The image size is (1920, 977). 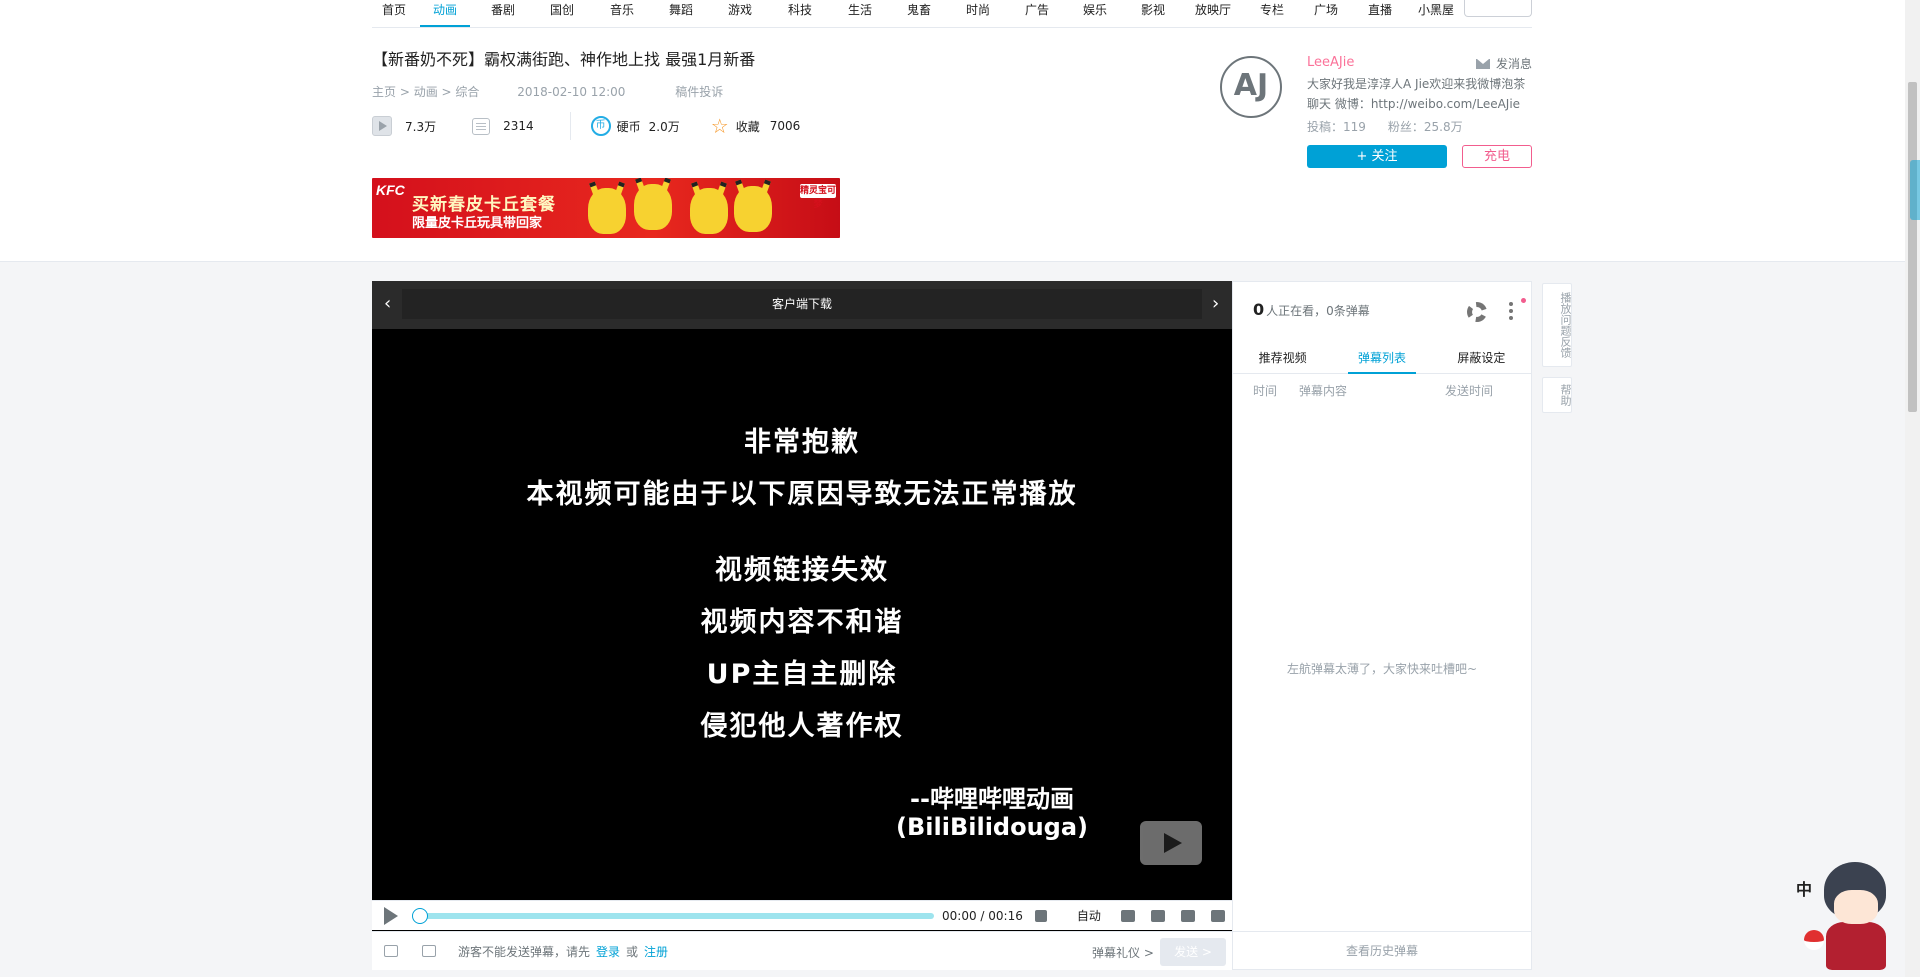 What do you see at coordinates (1481, 357) in the screenshot?
I see `tab-block-settings: 屏蔽设定` at bounding box center [1481, 357].